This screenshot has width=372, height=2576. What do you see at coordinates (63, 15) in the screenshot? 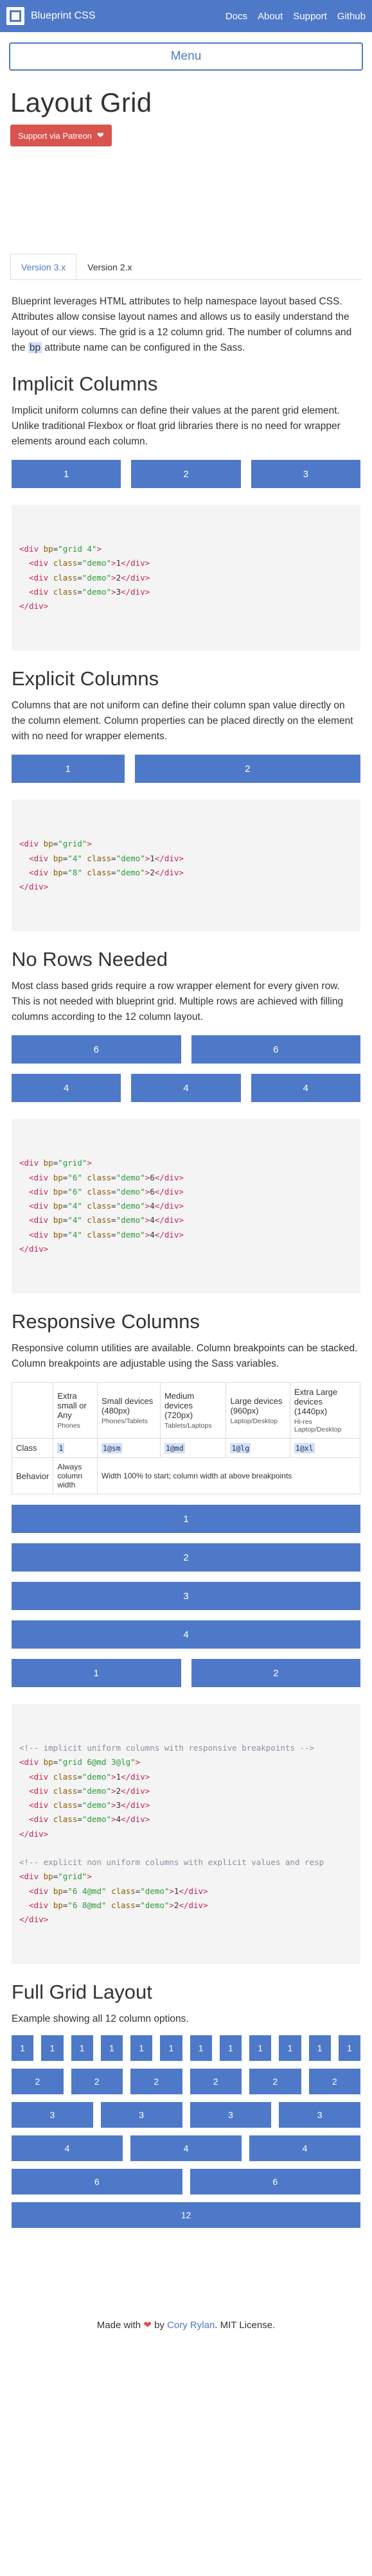
I see `brand-name: Blueprint CSS` at bounding box center [63, 15].